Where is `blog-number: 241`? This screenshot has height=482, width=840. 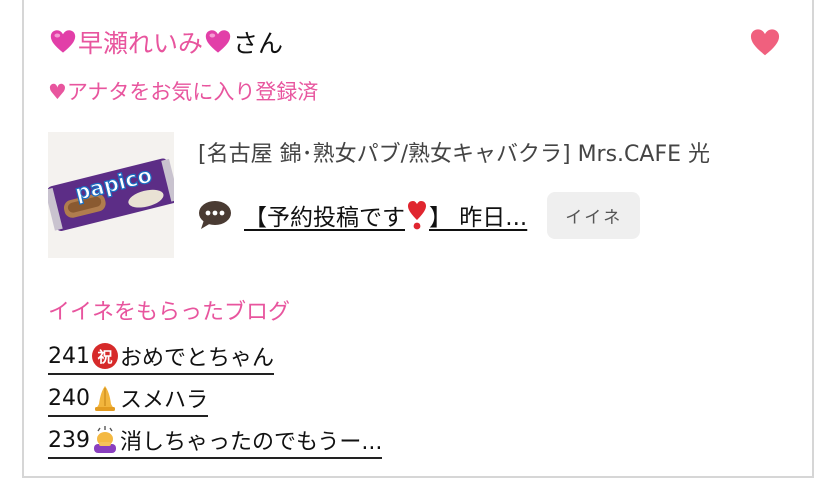
blog-number: 241 is located at coordinates (69, 356).